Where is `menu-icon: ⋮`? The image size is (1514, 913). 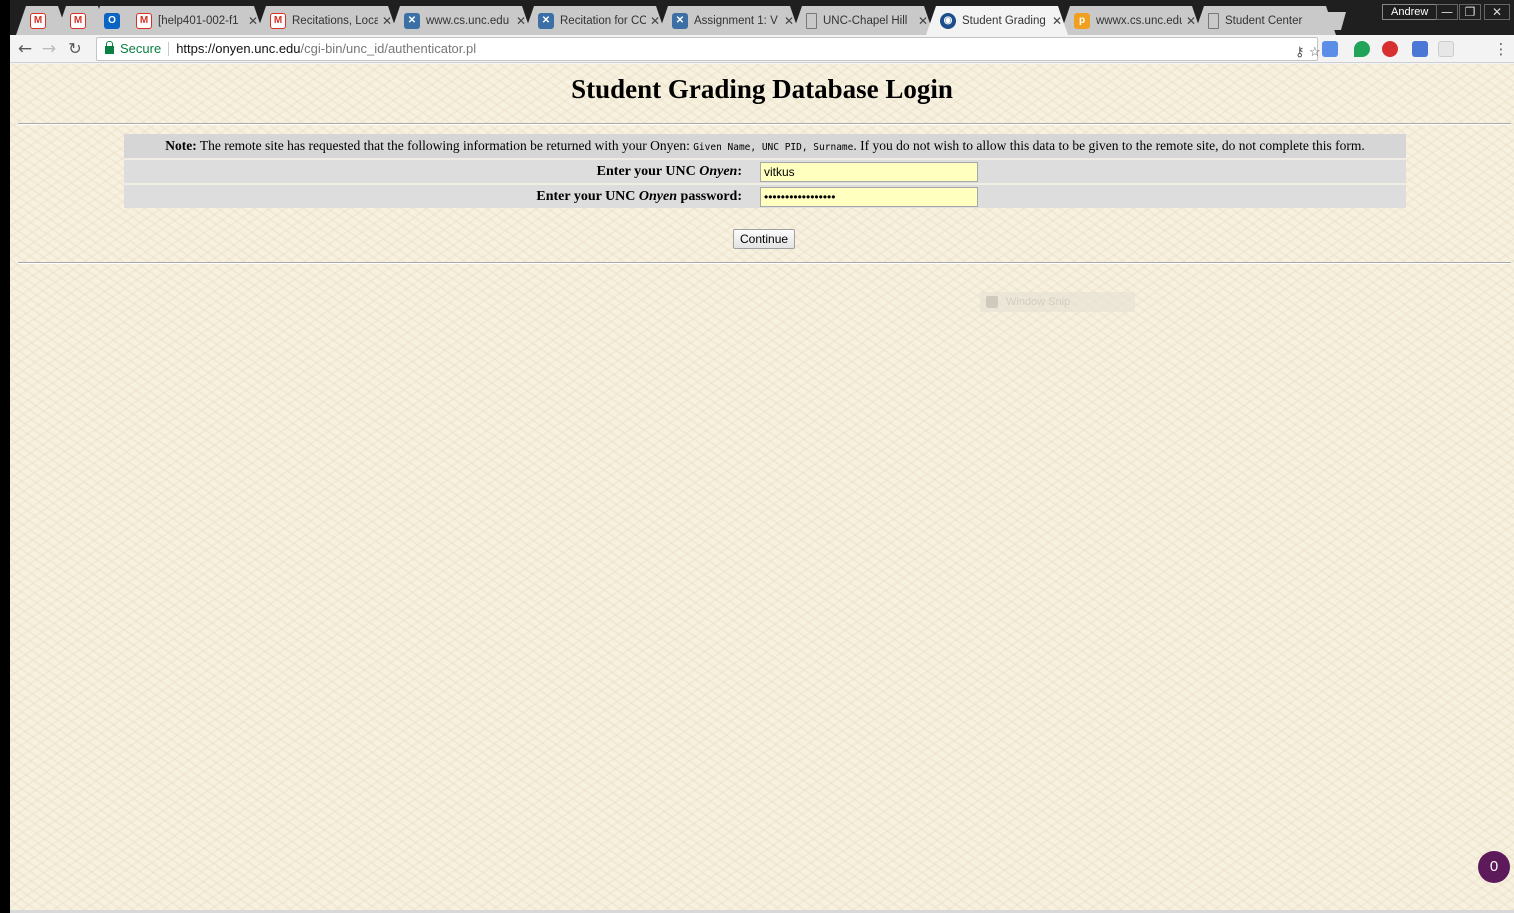 menu-icon: ⋮ is located at coordinates (1501, 49).